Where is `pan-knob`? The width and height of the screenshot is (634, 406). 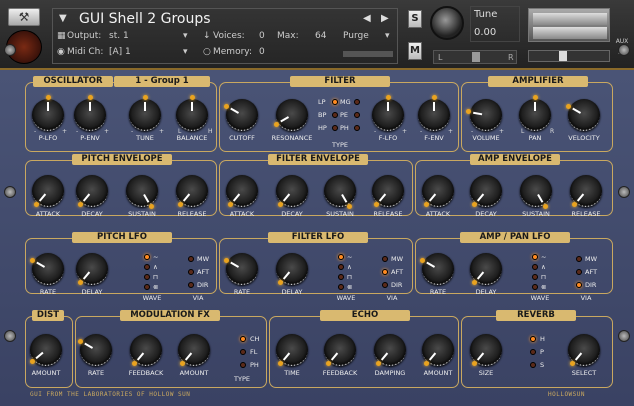 pan-knob is located at coordinates (535, 115).